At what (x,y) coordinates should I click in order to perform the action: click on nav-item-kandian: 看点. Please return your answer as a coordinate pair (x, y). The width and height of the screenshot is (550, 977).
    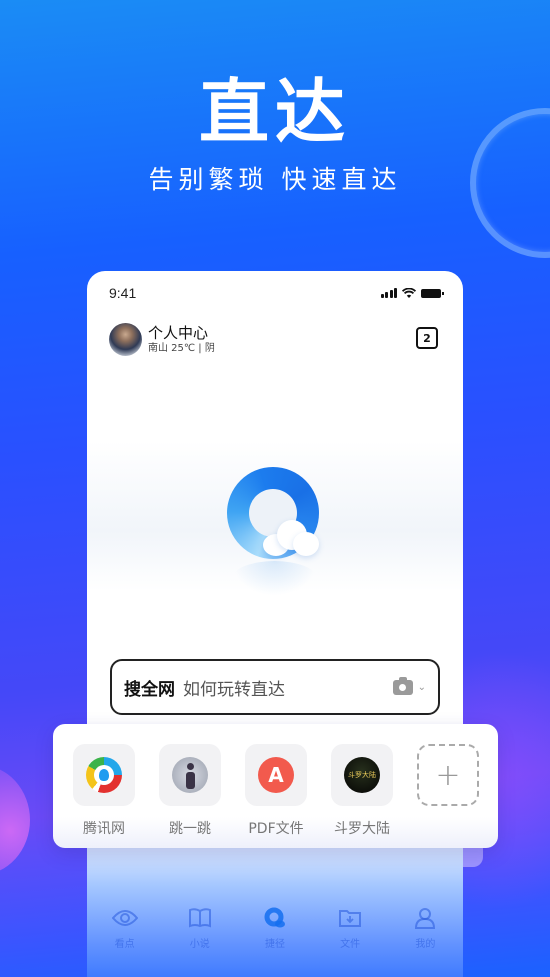
    Looking at the image, I should click on (125, 935).